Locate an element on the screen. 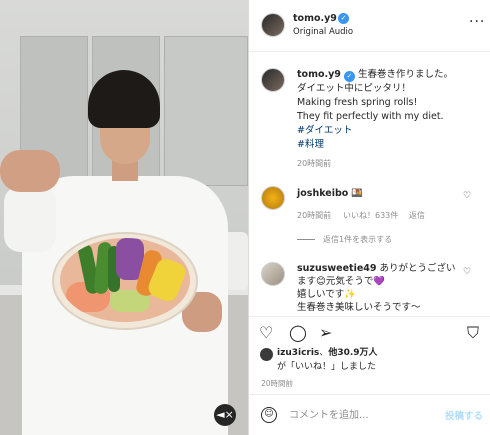  post-header: tomo.y9 ✓ Original Audio ··· is located at coordinates (369, 26).